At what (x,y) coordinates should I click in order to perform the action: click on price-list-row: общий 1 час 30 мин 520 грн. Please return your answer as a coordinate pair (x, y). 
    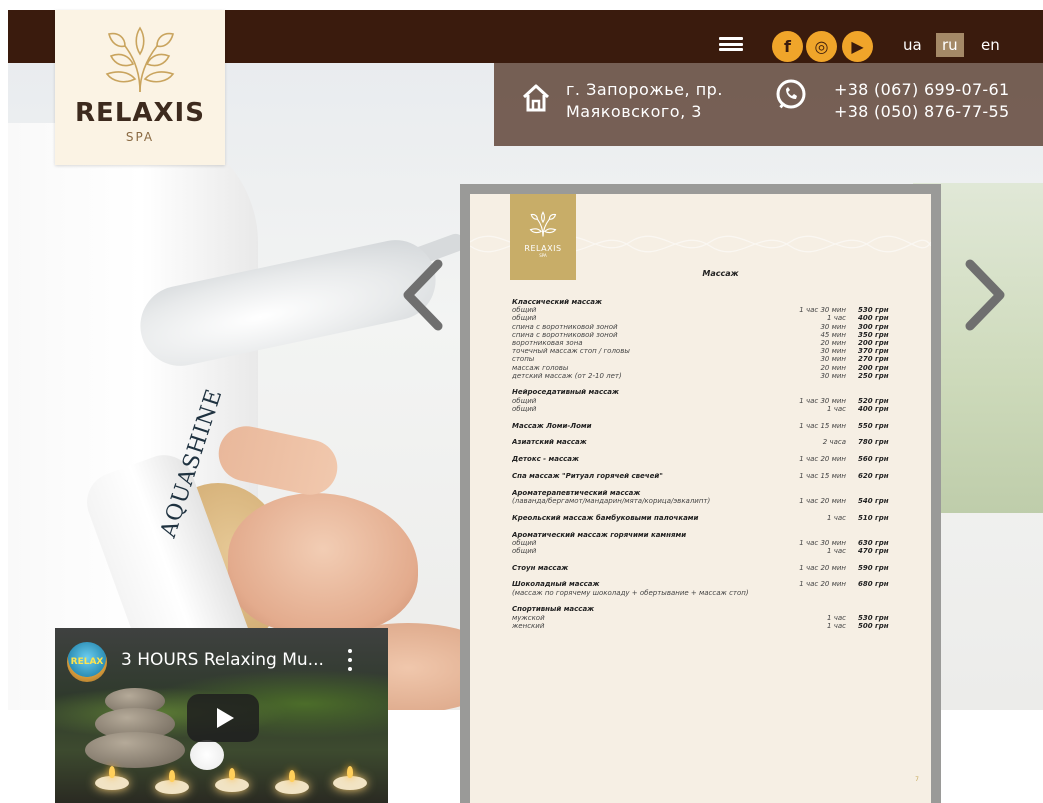
    Looking at the image, I should click on (712, 401).